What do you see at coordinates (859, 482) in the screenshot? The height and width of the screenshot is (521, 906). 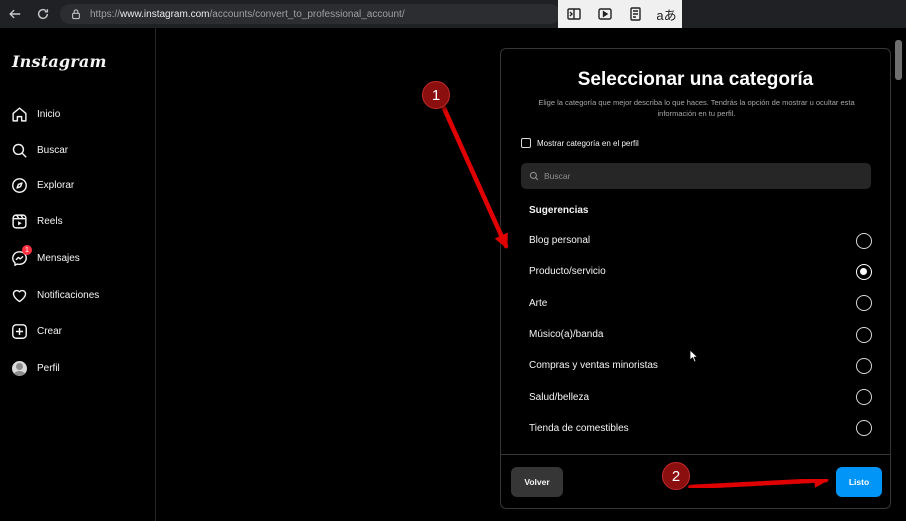 I see `done-button: Listo` at bounding box center [859, 482].